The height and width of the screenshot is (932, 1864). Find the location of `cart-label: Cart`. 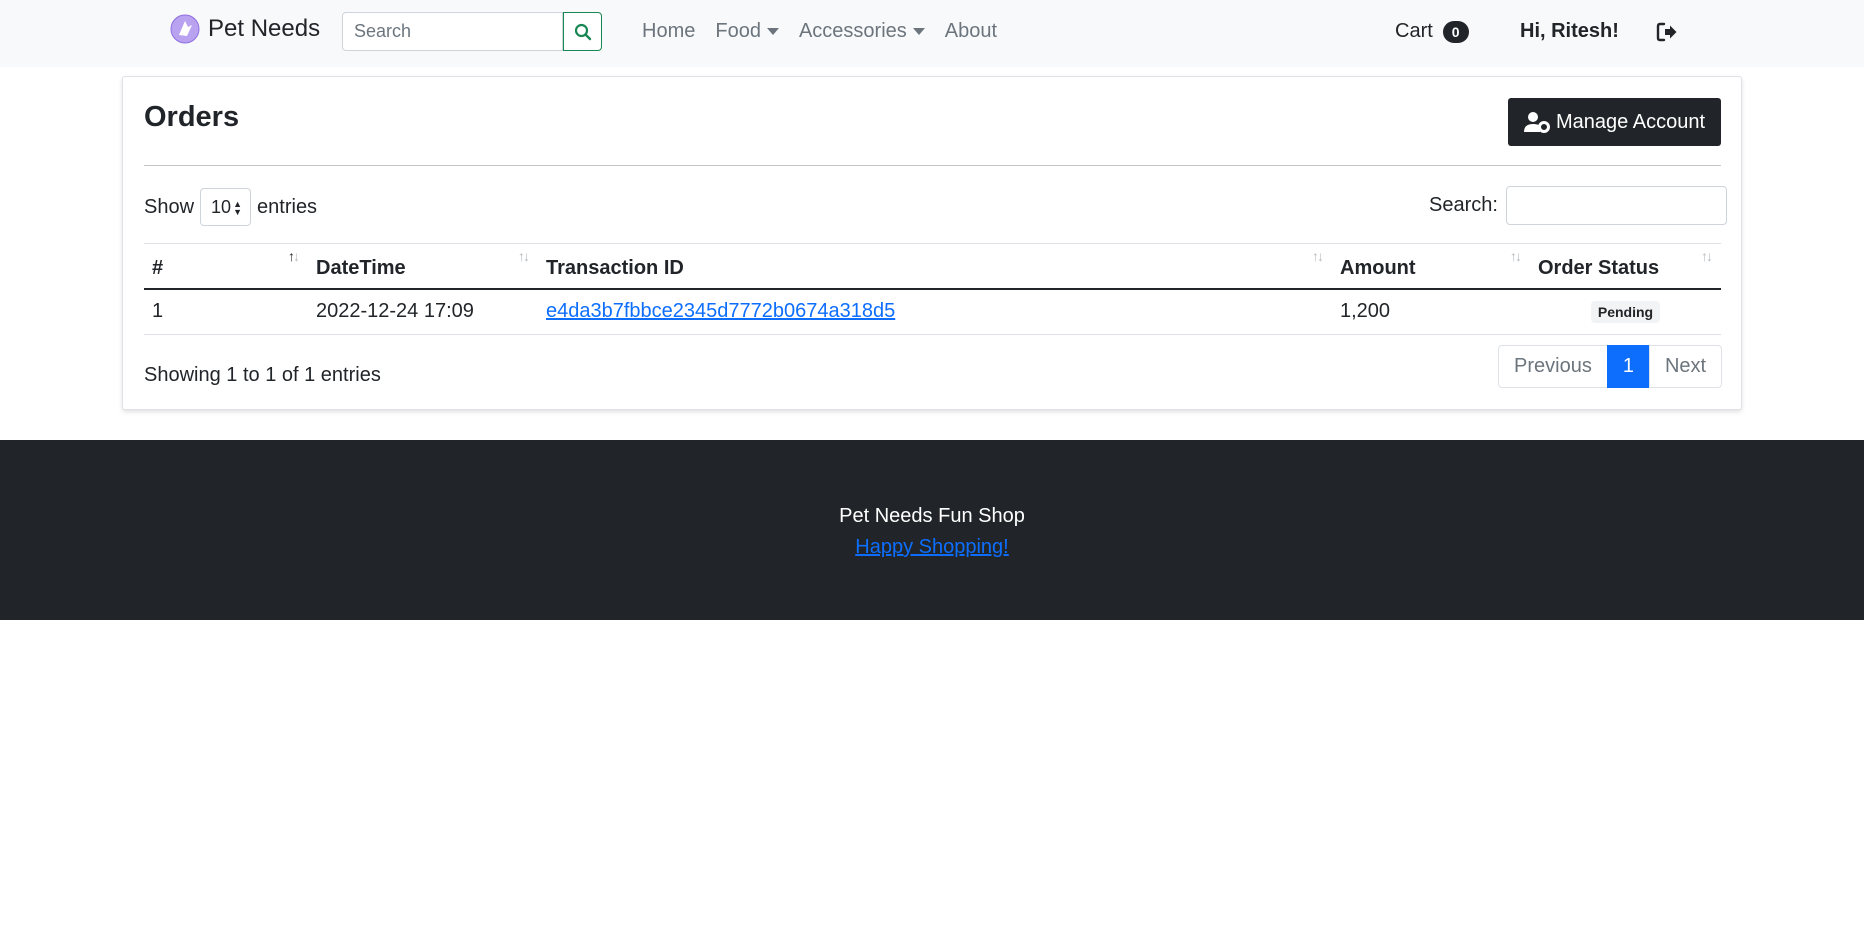

cart-label: Cart is located at coordinates (1414, 31).